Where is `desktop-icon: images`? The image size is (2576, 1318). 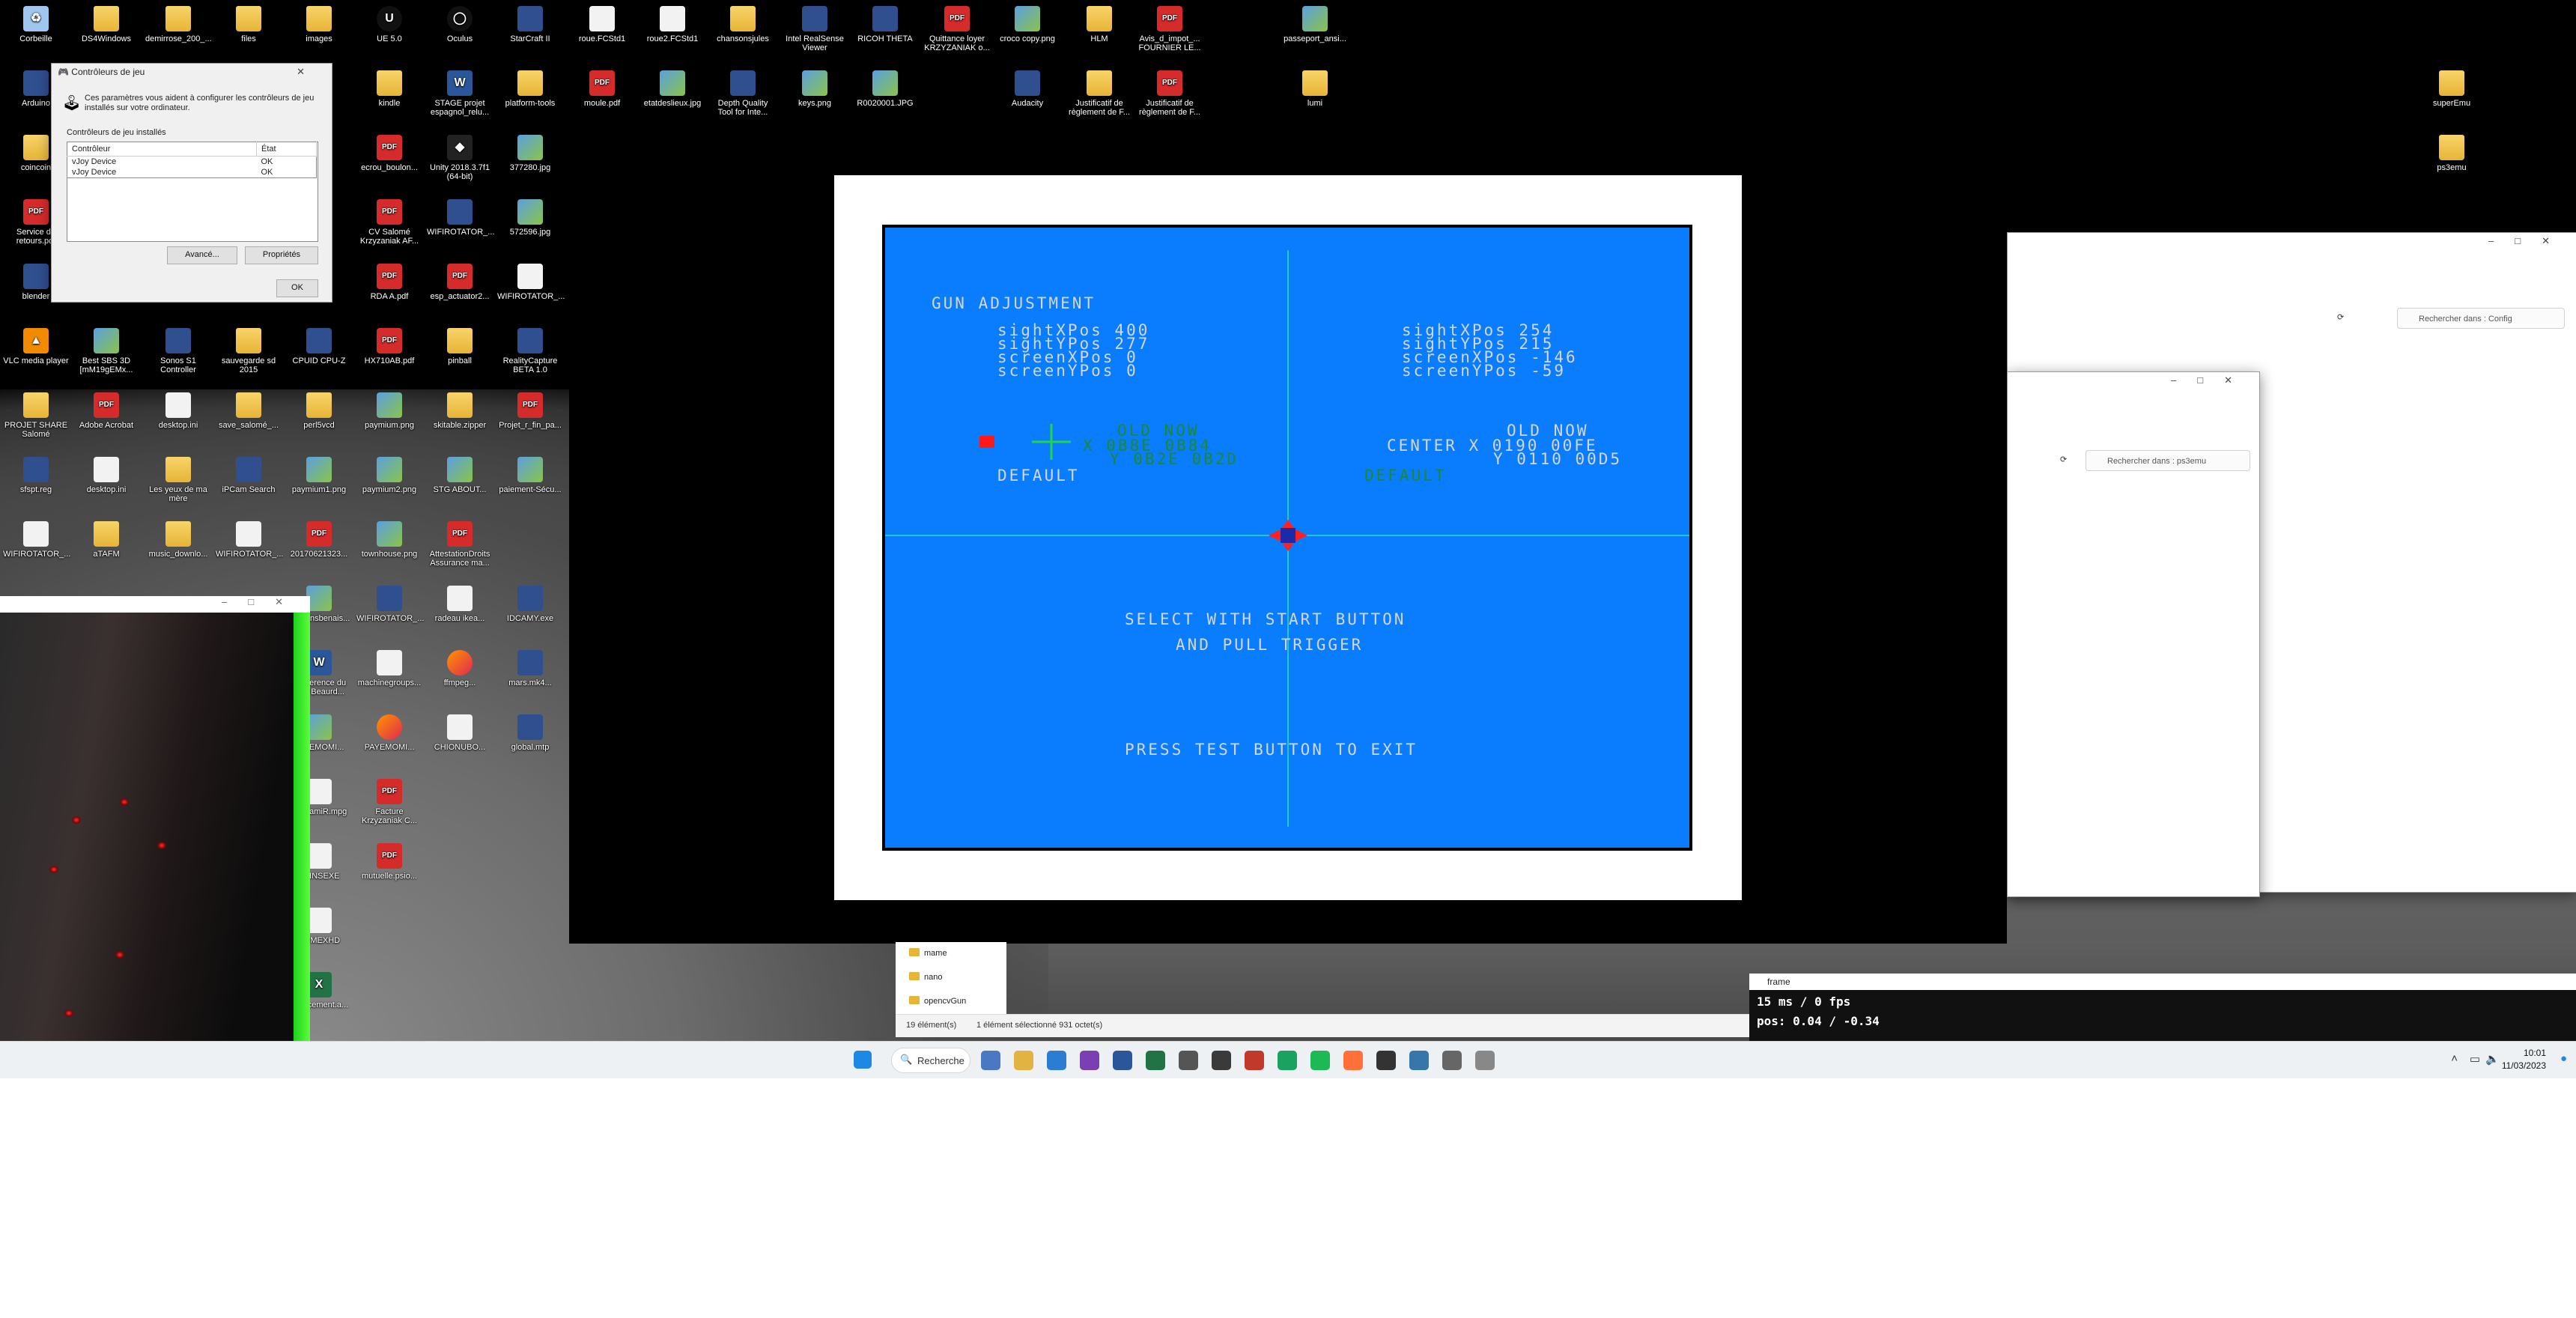
desktop-icon: images is located at coordinates (319, 34).